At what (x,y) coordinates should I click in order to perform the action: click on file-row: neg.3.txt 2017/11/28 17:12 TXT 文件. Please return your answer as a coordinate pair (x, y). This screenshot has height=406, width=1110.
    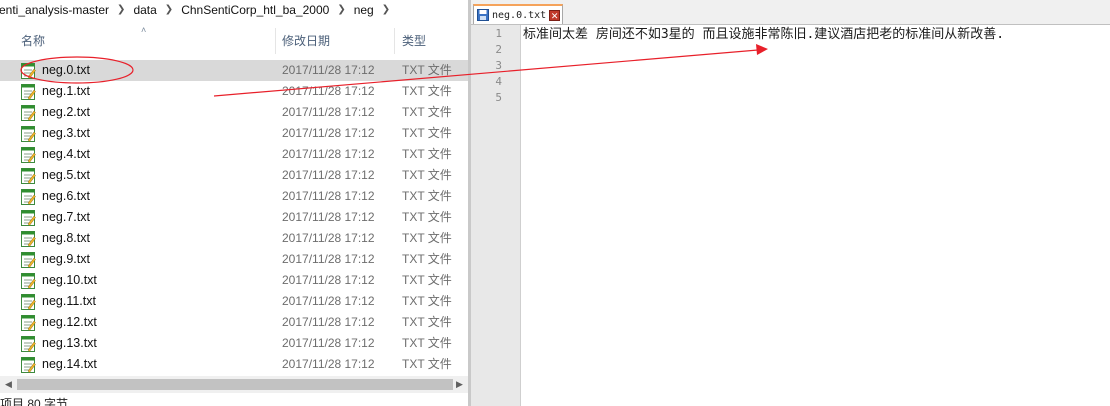
    Looking at the image, I should click on (234, 133).